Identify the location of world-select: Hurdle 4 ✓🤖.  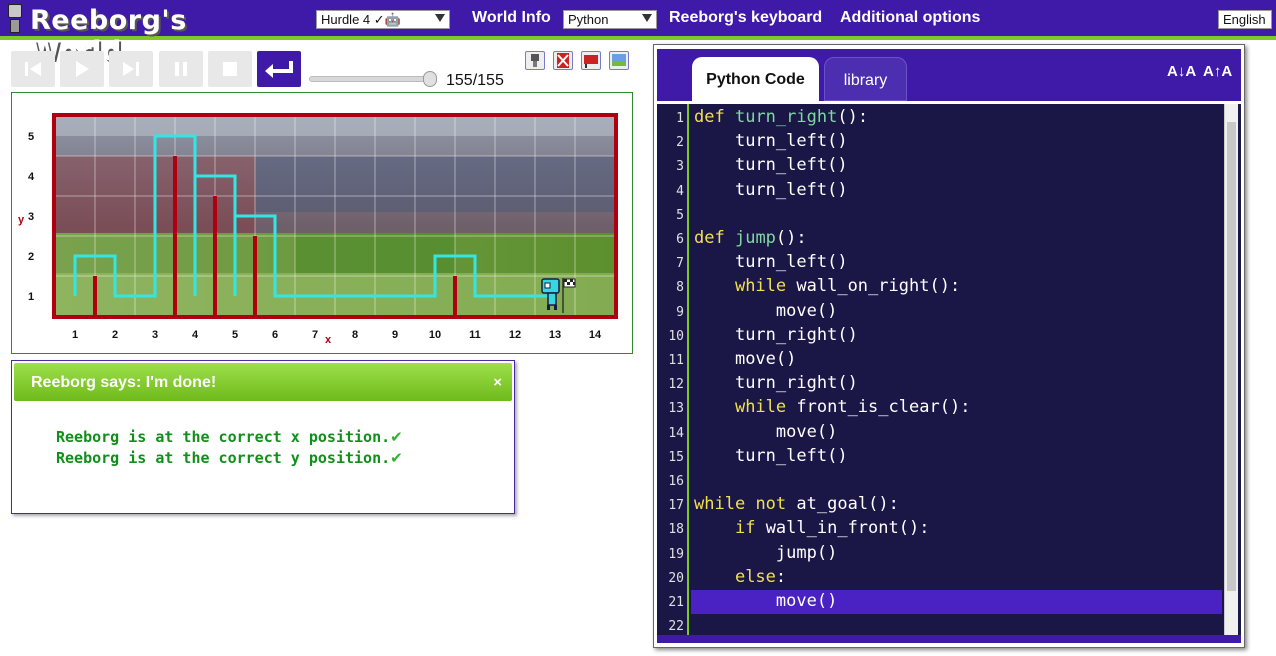
(383, 19).